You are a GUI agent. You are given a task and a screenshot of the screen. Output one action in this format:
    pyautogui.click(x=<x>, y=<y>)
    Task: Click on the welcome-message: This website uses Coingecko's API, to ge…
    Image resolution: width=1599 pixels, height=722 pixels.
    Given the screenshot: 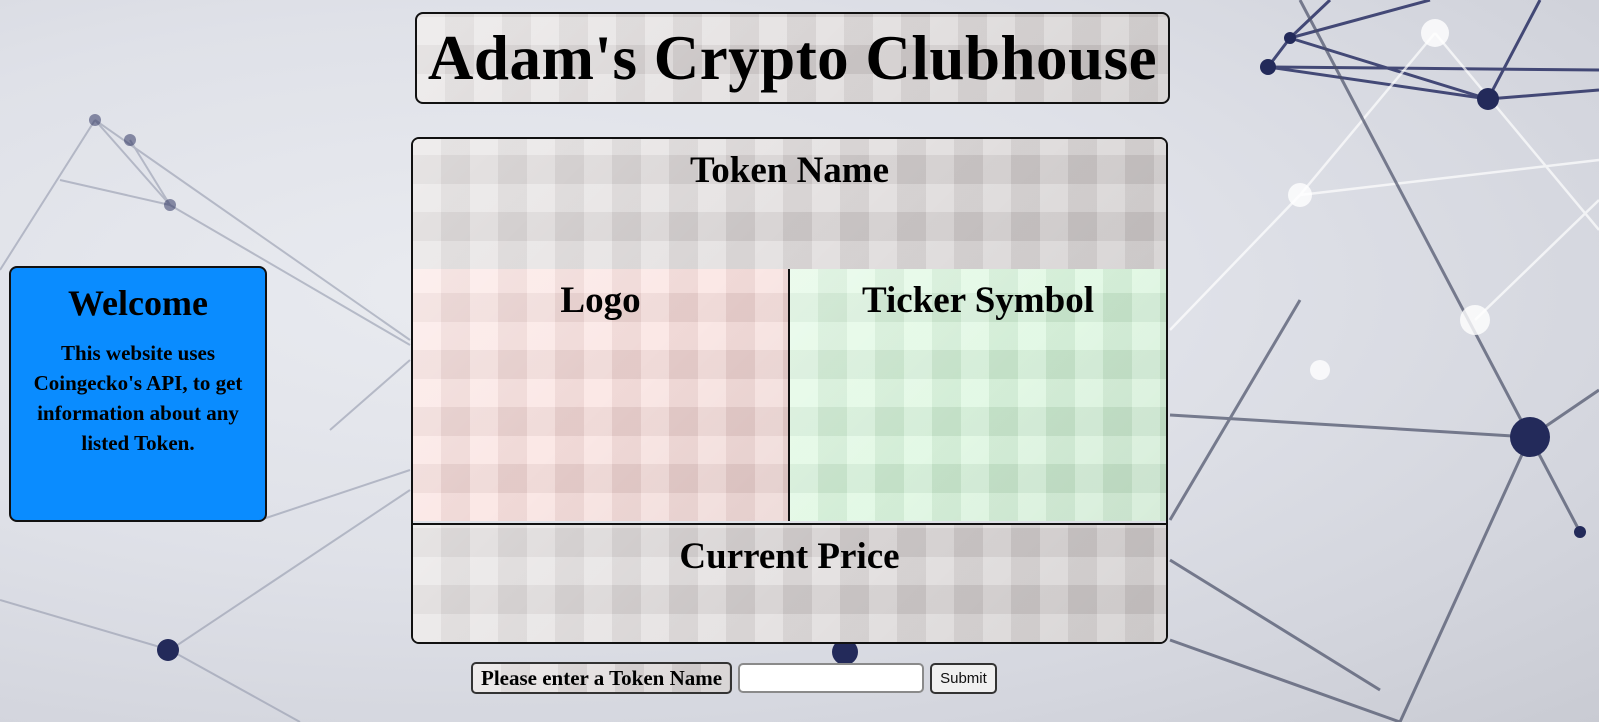 What is the action you would take?
    pyautogui.click(x=138, y=398)
    